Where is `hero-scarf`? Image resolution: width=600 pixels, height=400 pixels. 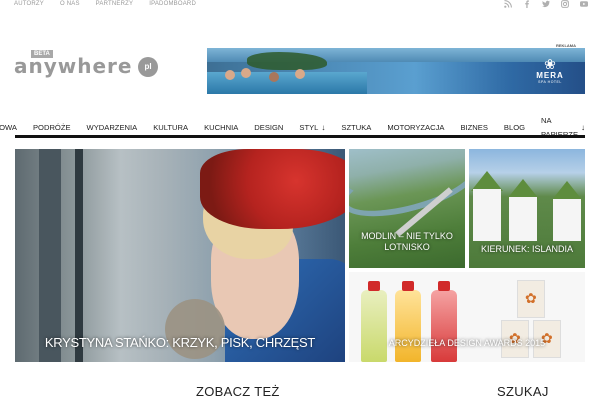 hero-scarf is located at coordinates (272, 189).